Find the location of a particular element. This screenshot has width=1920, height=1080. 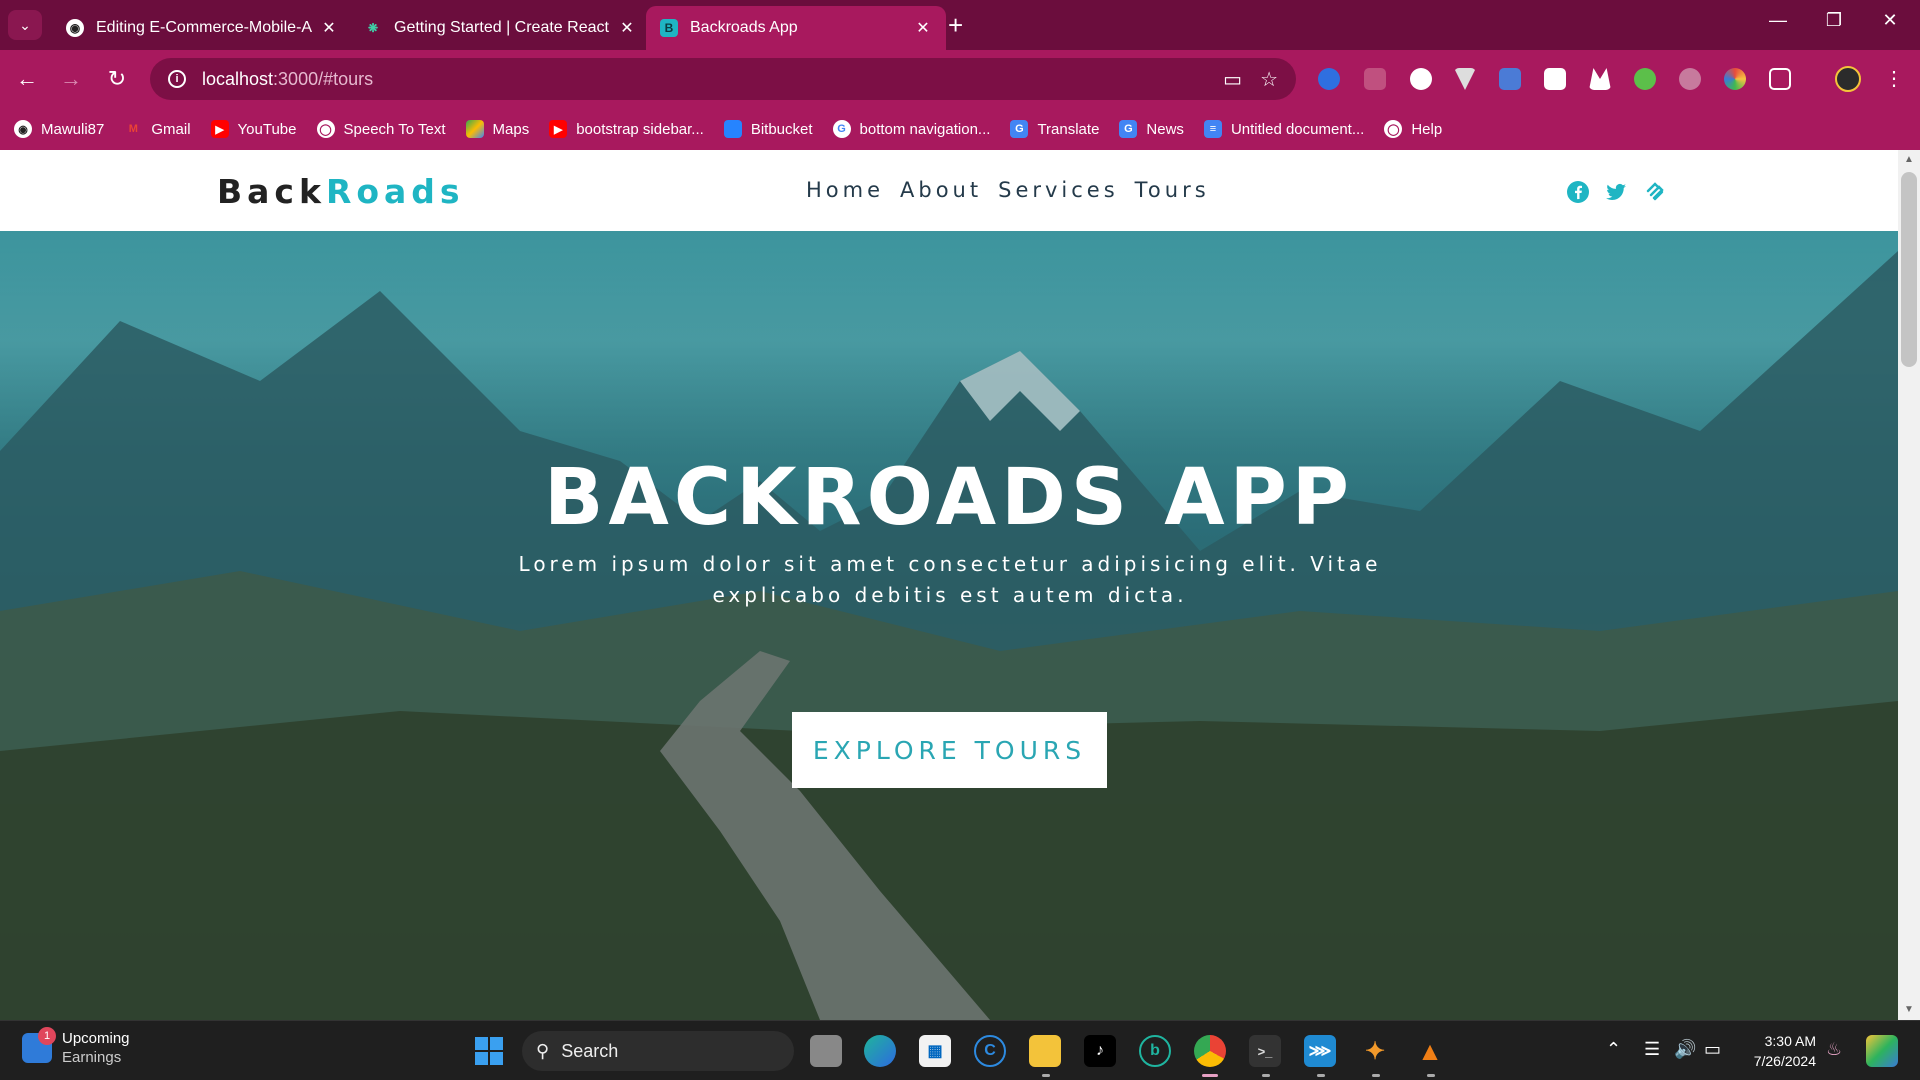

bookmark-translate: G Translate is located at coordinates (1054, 129).